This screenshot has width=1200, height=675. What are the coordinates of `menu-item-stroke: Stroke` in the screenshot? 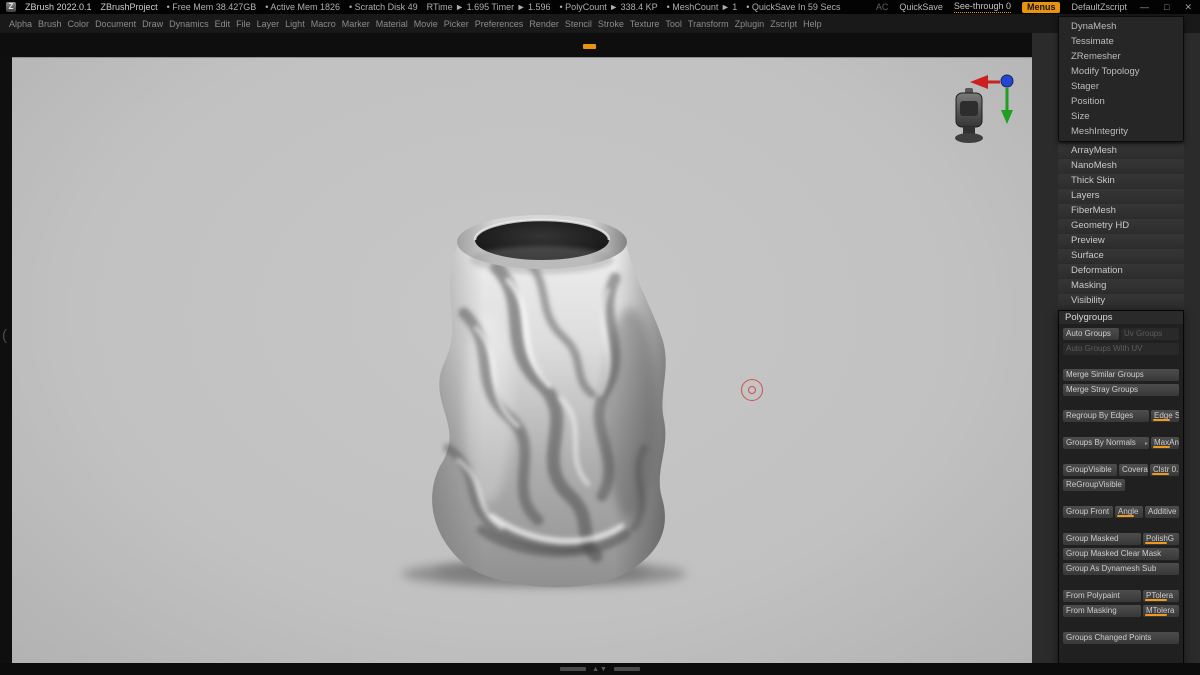 It's located at (611, 24).